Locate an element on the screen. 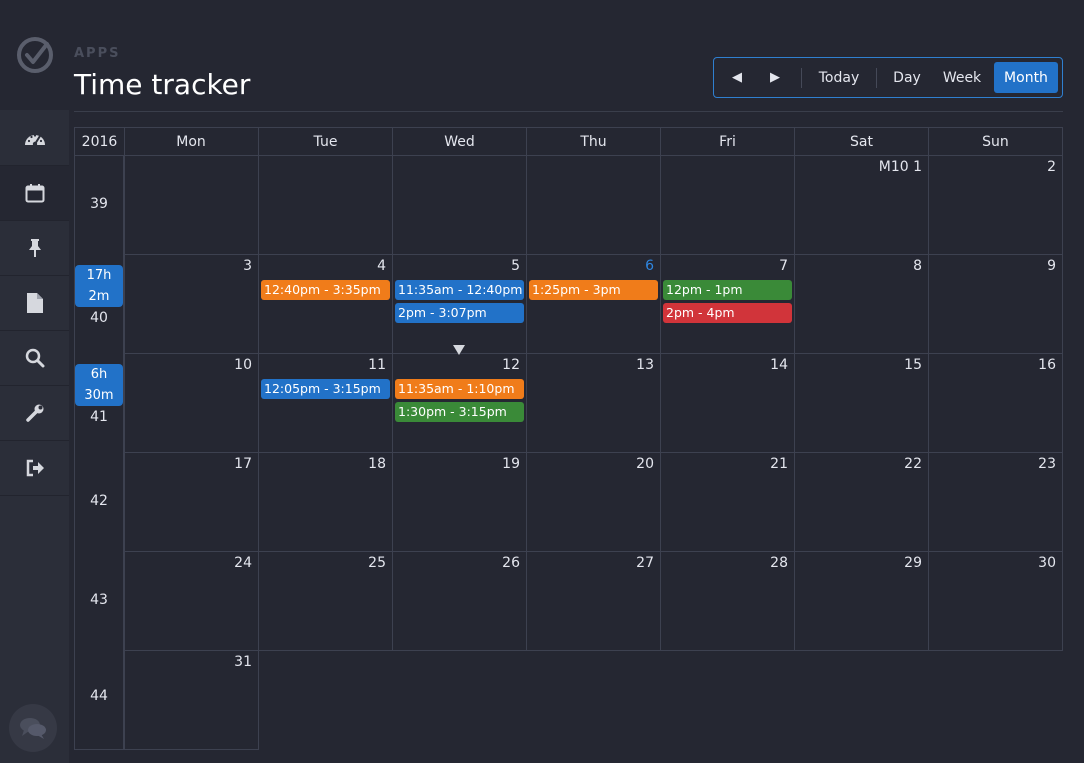 The height and width of the screenshot is (763, 1084). week-number-column is located at coordinates (99, 453).